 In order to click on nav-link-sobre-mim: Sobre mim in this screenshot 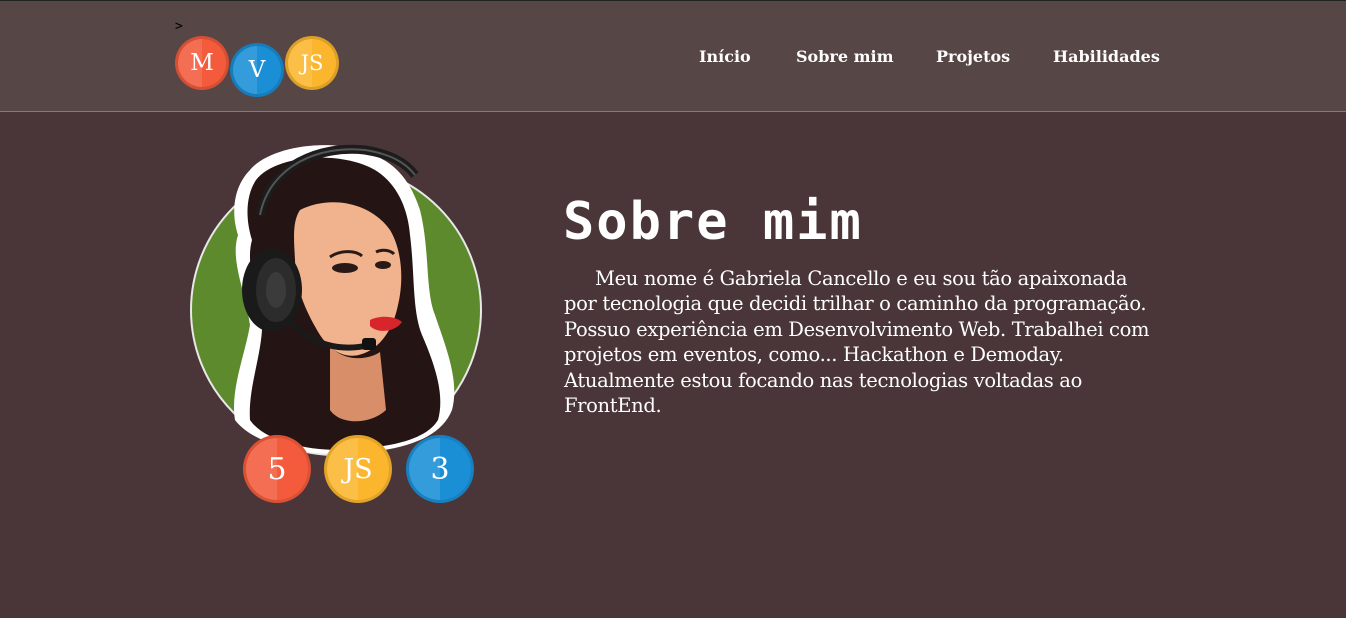, I will do `click(845, 56)`.